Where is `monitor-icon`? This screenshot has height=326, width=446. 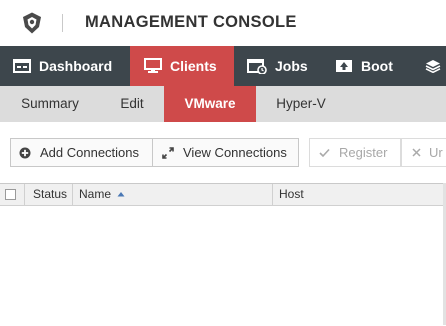 monitor-icon is located at coordinates (153, 65).